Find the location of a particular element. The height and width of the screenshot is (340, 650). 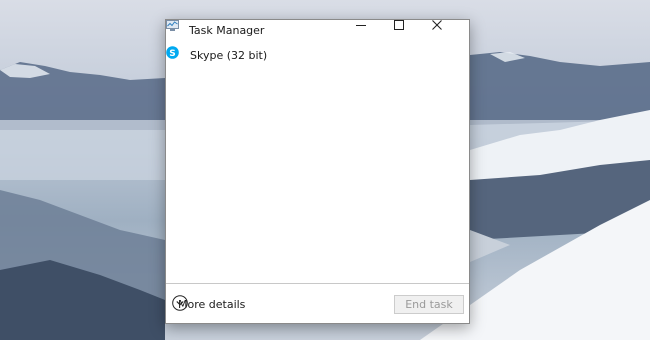

maximize-icon is located at coordinates (399, 25).